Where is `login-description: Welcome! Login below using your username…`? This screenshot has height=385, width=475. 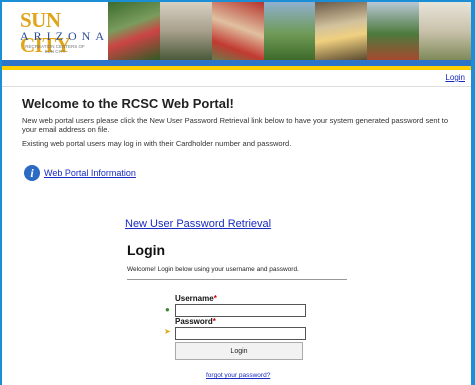
login-description: Welcome! Login below using your username… is located at coordinates (213, 269).